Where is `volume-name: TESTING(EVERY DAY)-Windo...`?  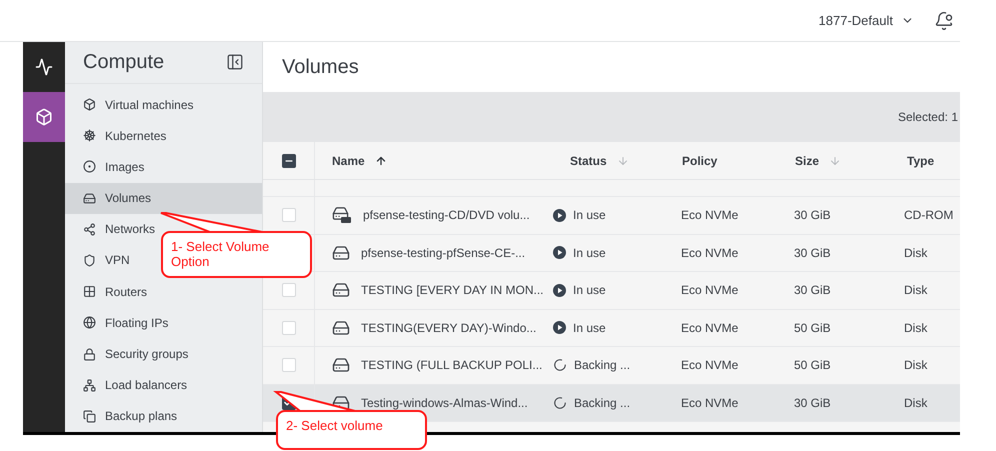 volume-name: TESTING(EVERY DAY)-Windo... is located at coordinates (448, 328).